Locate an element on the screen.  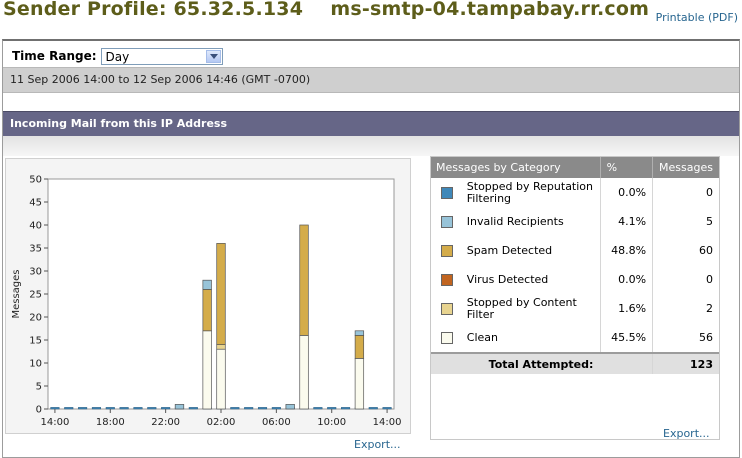
category-label: Spam Detected is located at coordinates (530, 250).